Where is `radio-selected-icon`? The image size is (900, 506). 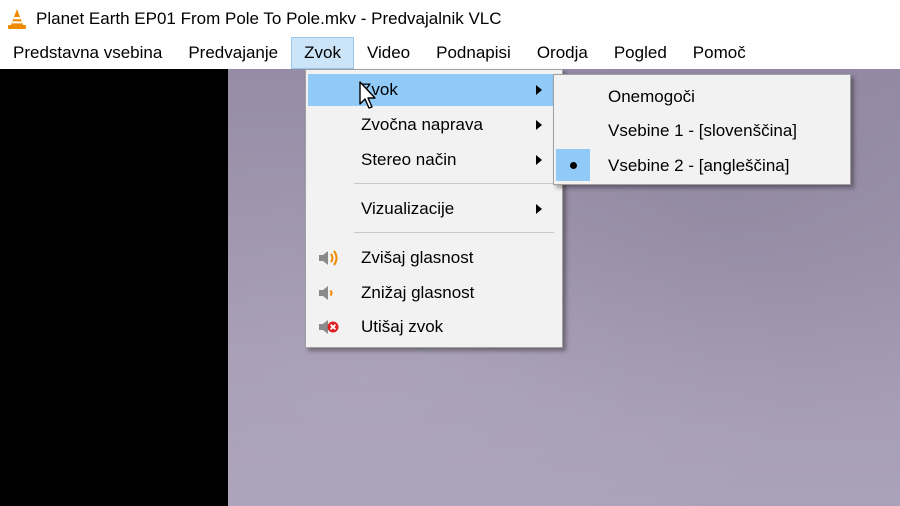
radio-selected-icon is located at coordinates (573, 165).